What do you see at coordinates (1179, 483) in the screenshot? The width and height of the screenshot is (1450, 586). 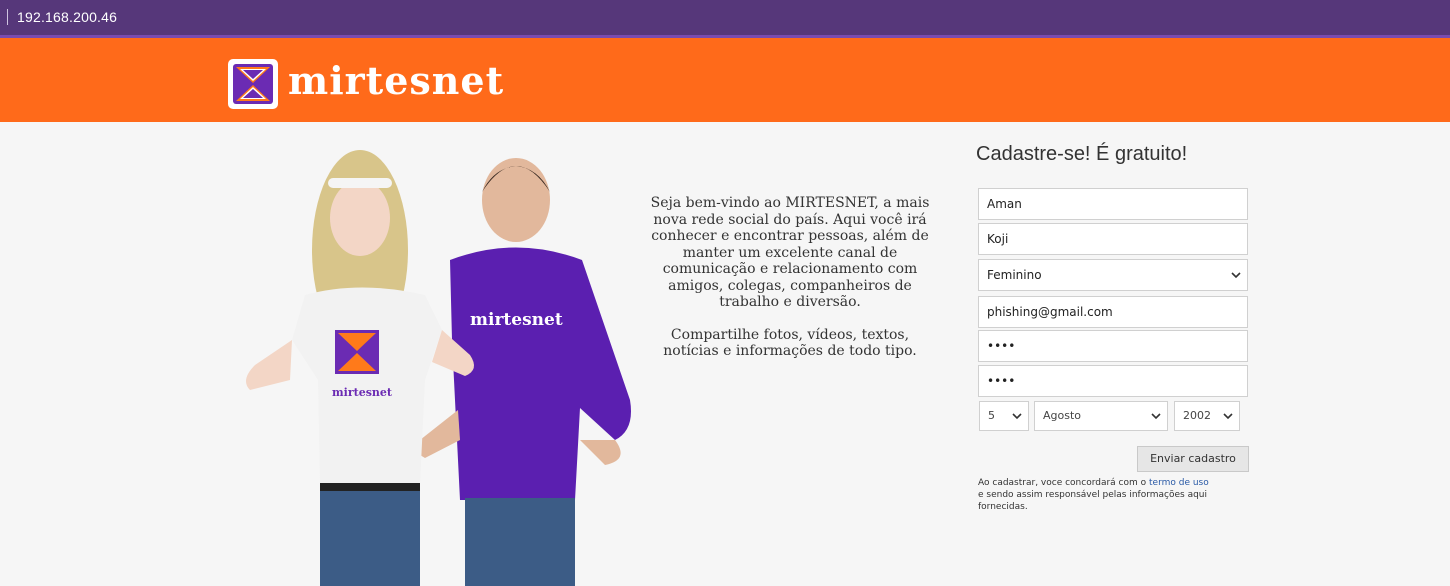 I see `terms-link: termo de uso` at bounding box center [1179, 483].